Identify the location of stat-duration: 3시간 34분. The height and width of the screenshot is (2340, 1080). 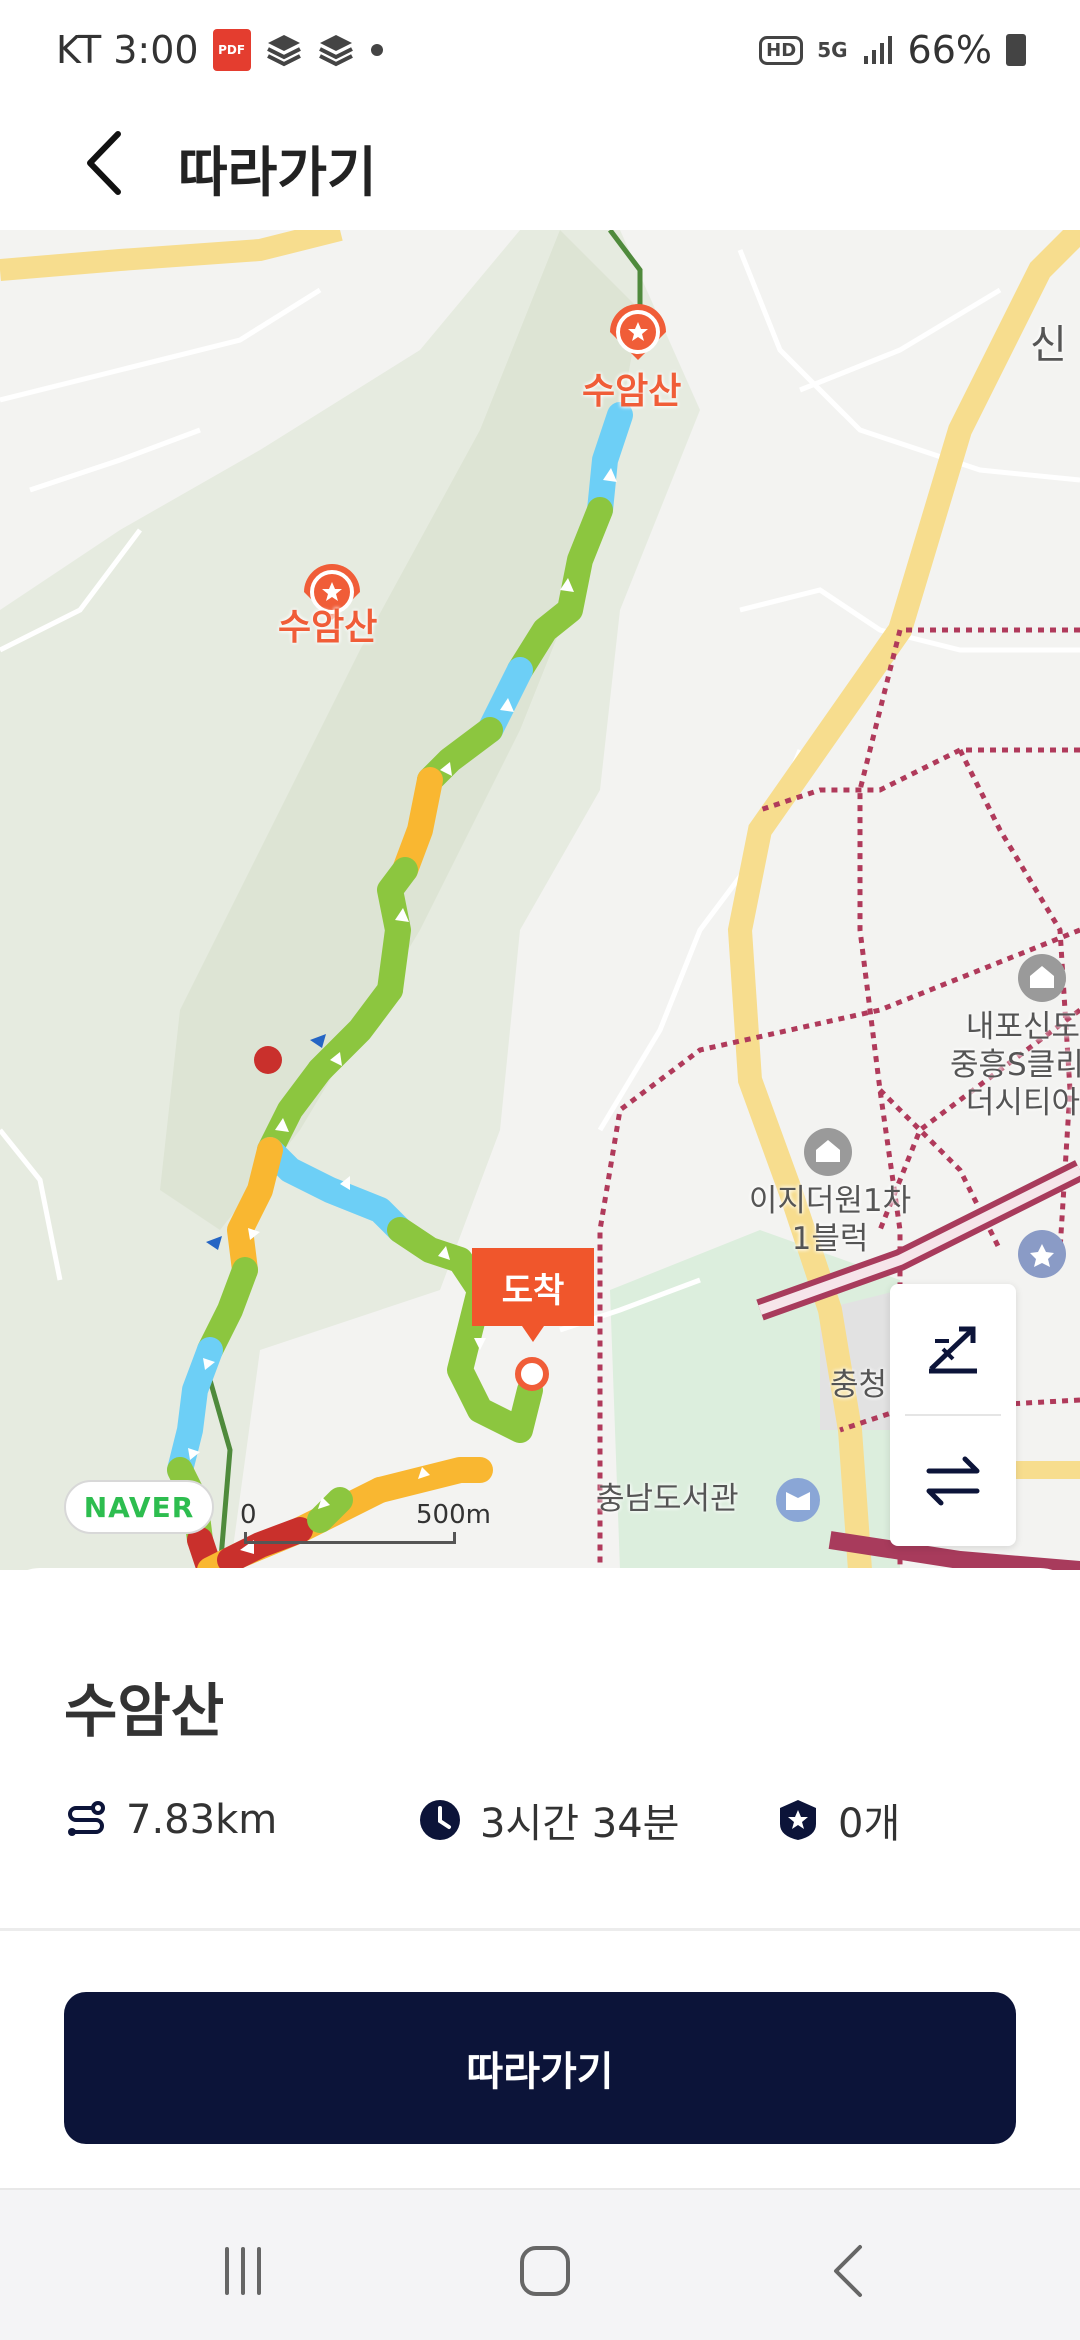
(548, 1820).